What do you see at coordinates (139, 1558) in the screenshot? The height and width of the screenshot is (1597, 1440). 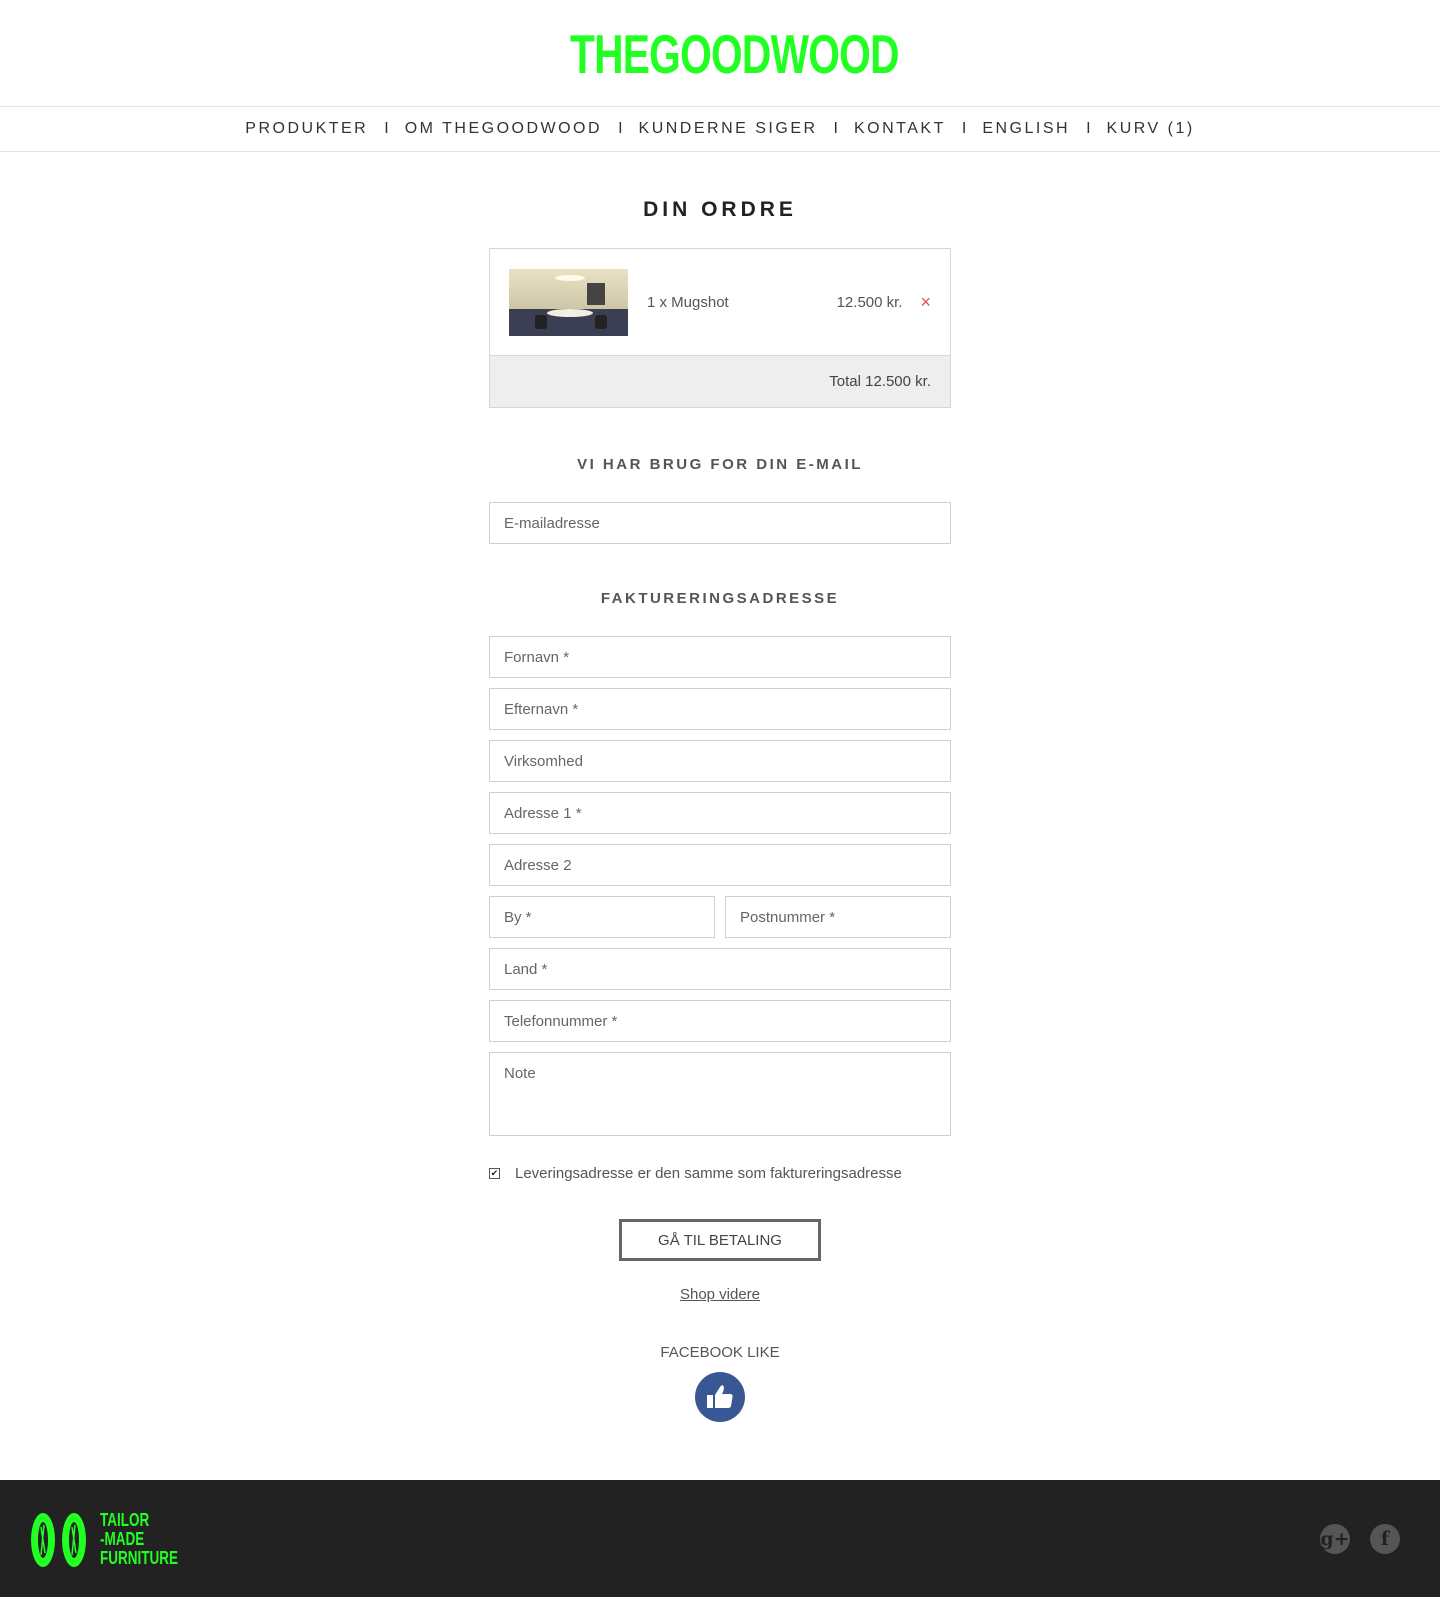 I see `tagline-line: FURNITURE` at bounding box center [139, 1558].